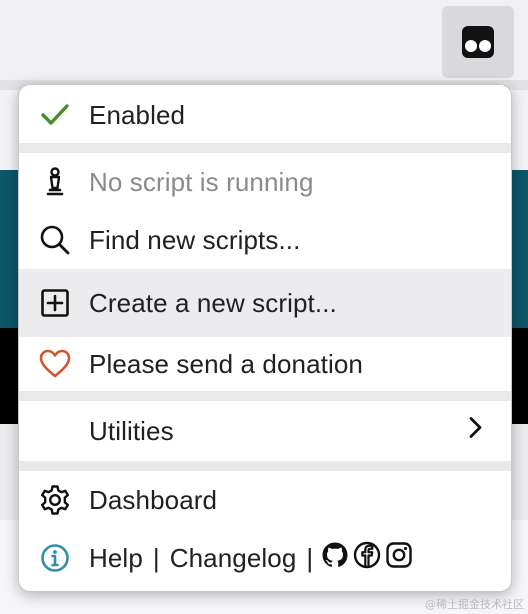  I want to click on help-link: Help, so click(116, 558).